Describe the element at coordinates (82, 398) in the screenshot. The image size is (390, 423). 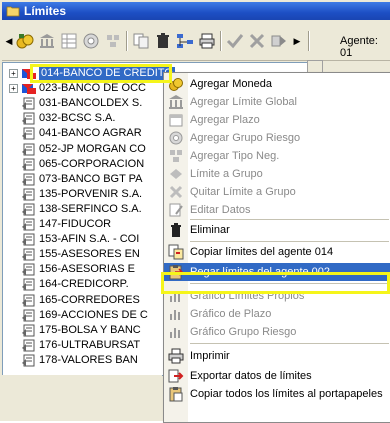
I see `status-area` at that location.